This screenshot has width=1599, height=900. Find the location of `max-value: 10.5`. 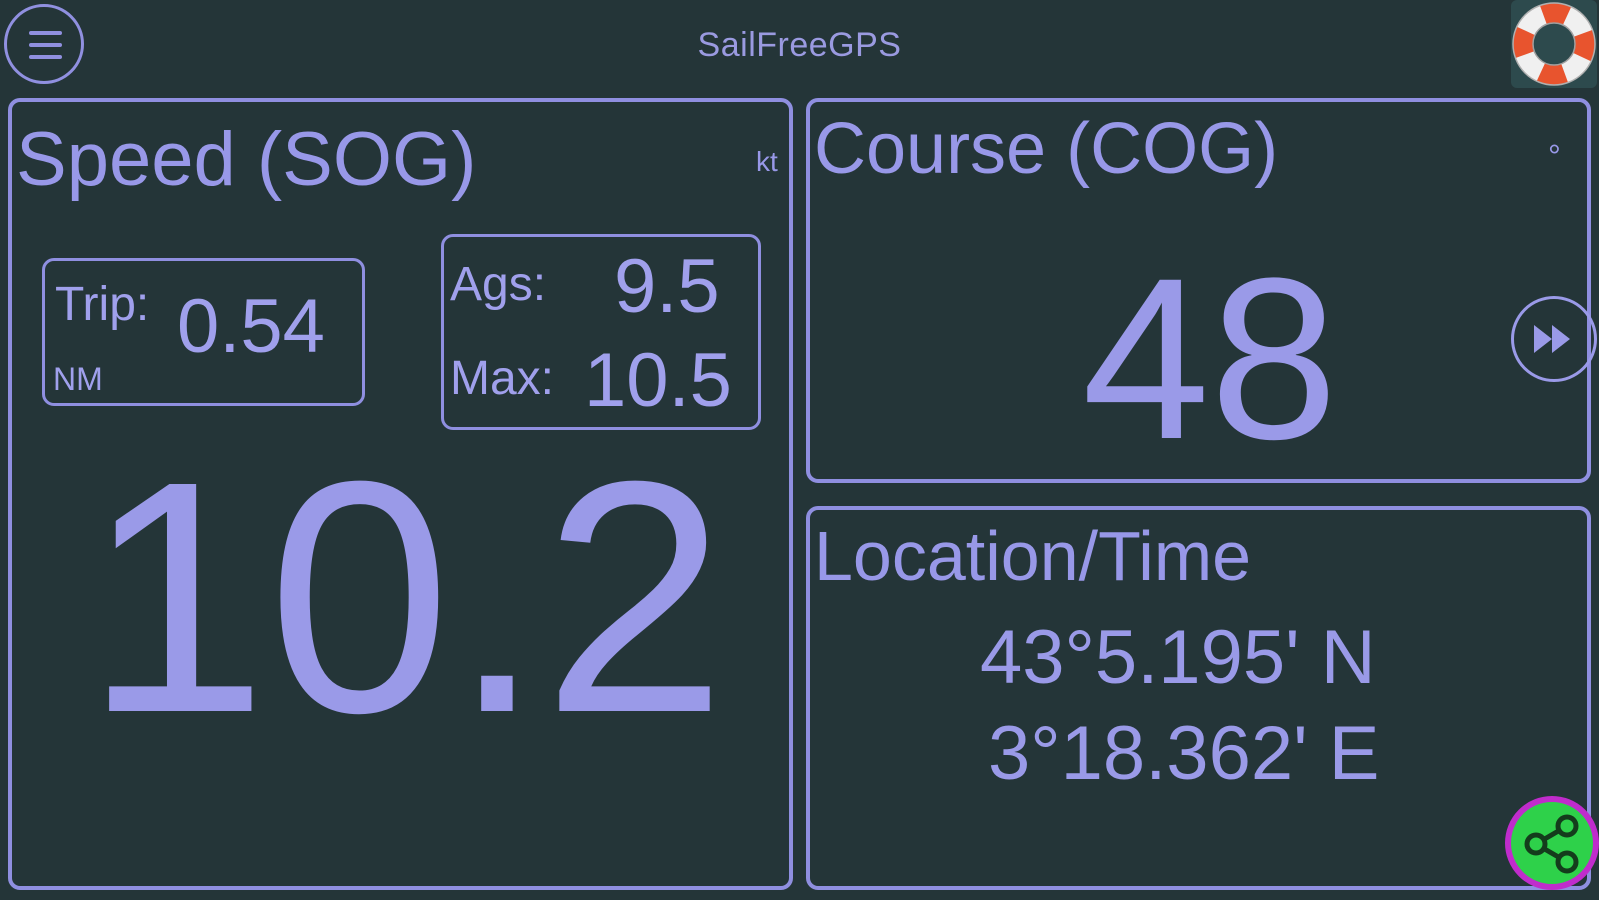

max-value: 10.5 is located at coordinates (658, 380).